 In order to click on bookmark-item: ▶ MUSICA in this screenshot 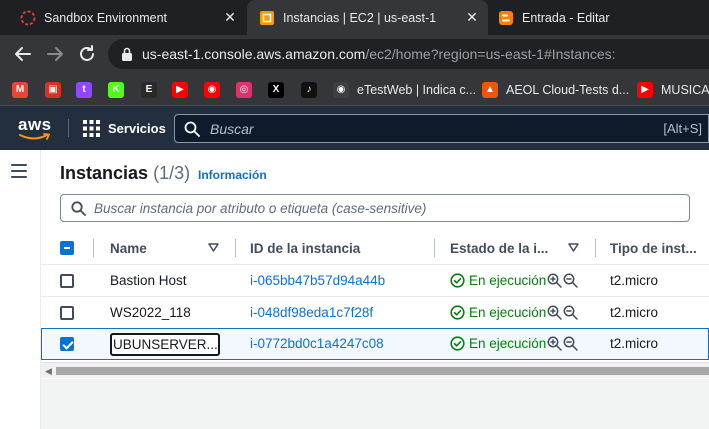, I will do `click(673, 90)`.